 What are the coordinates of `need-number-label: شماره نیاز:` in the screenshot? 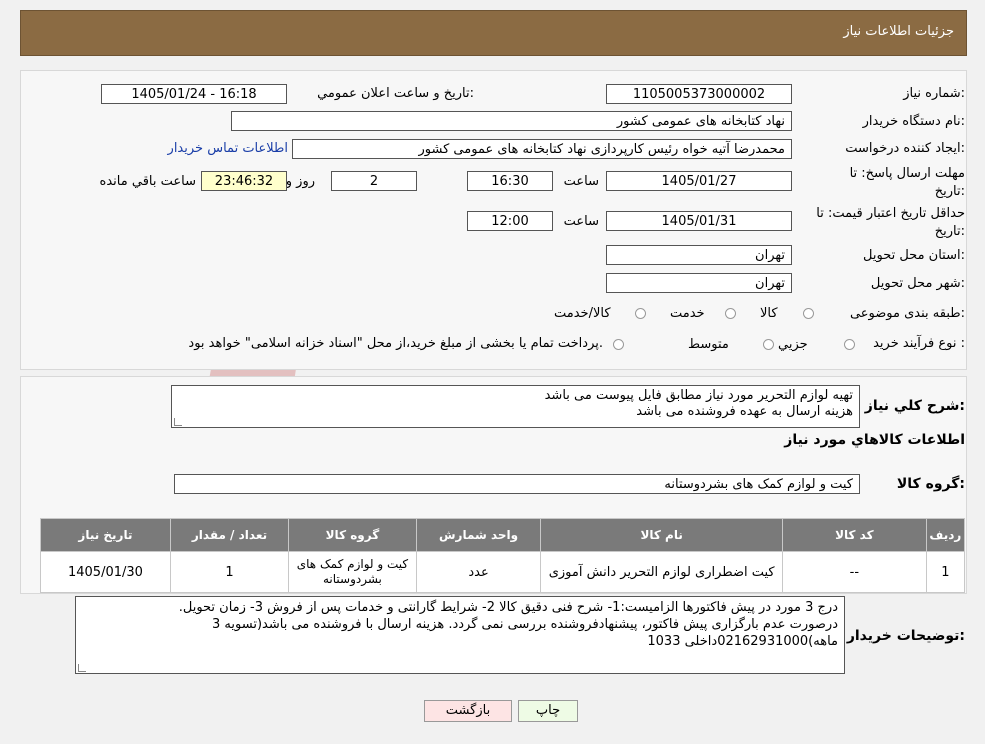 It's located at (934, 93).